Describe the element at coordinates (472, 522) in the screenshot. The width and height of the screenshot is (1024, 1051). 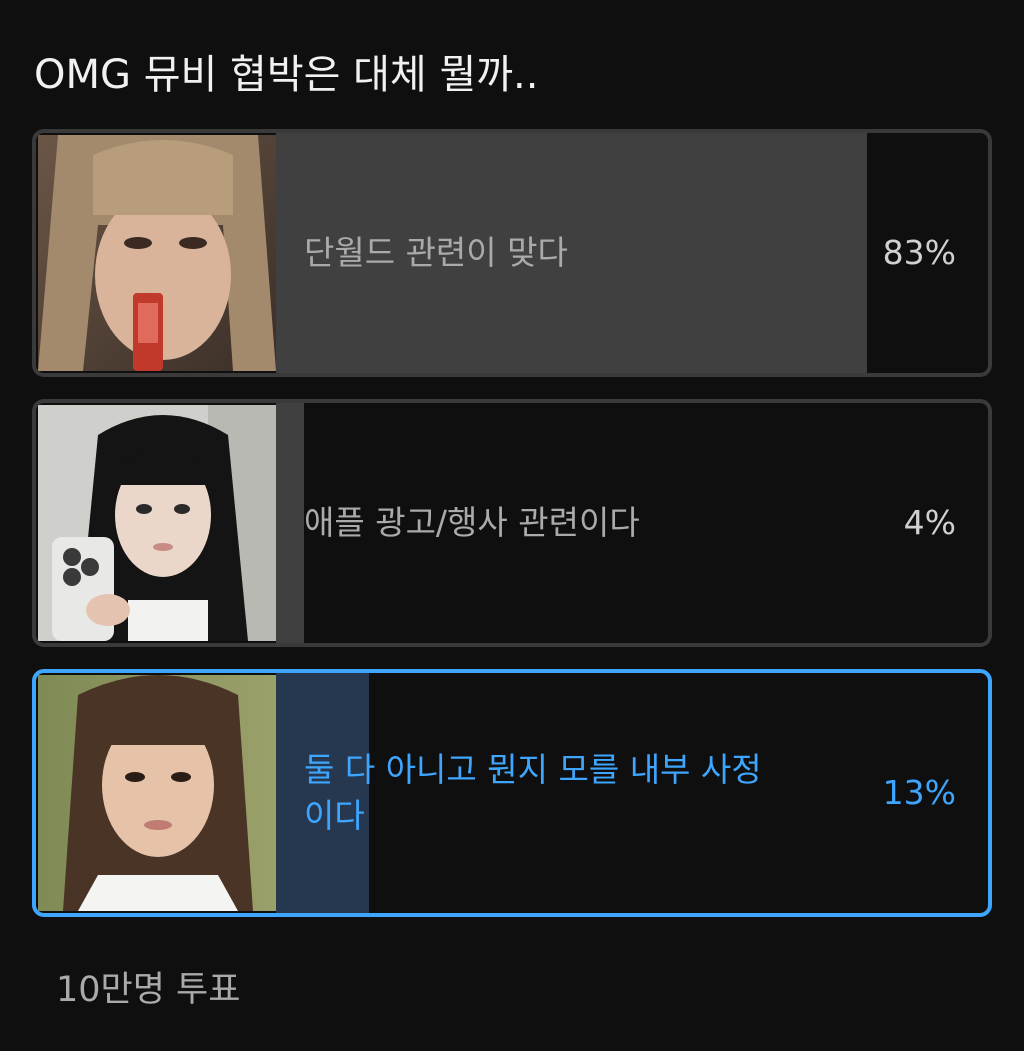
I see `option-label: 애플 광고/행사 관련이다` at that location.